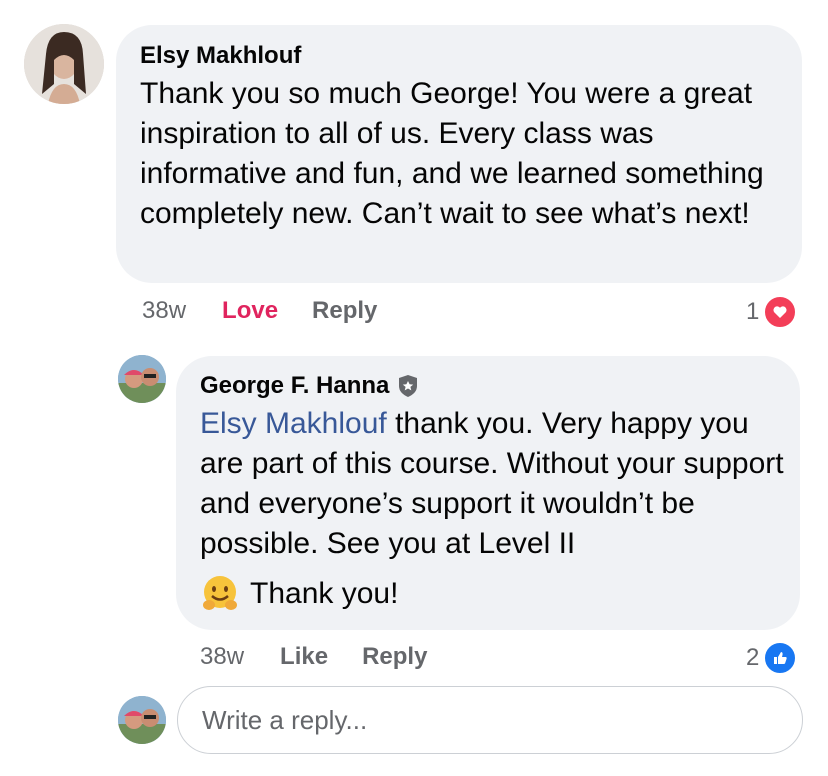 This screenshot has height=776, width=828. I want to click on mention-link: Elsy Makhlouf, so click(293, 423).